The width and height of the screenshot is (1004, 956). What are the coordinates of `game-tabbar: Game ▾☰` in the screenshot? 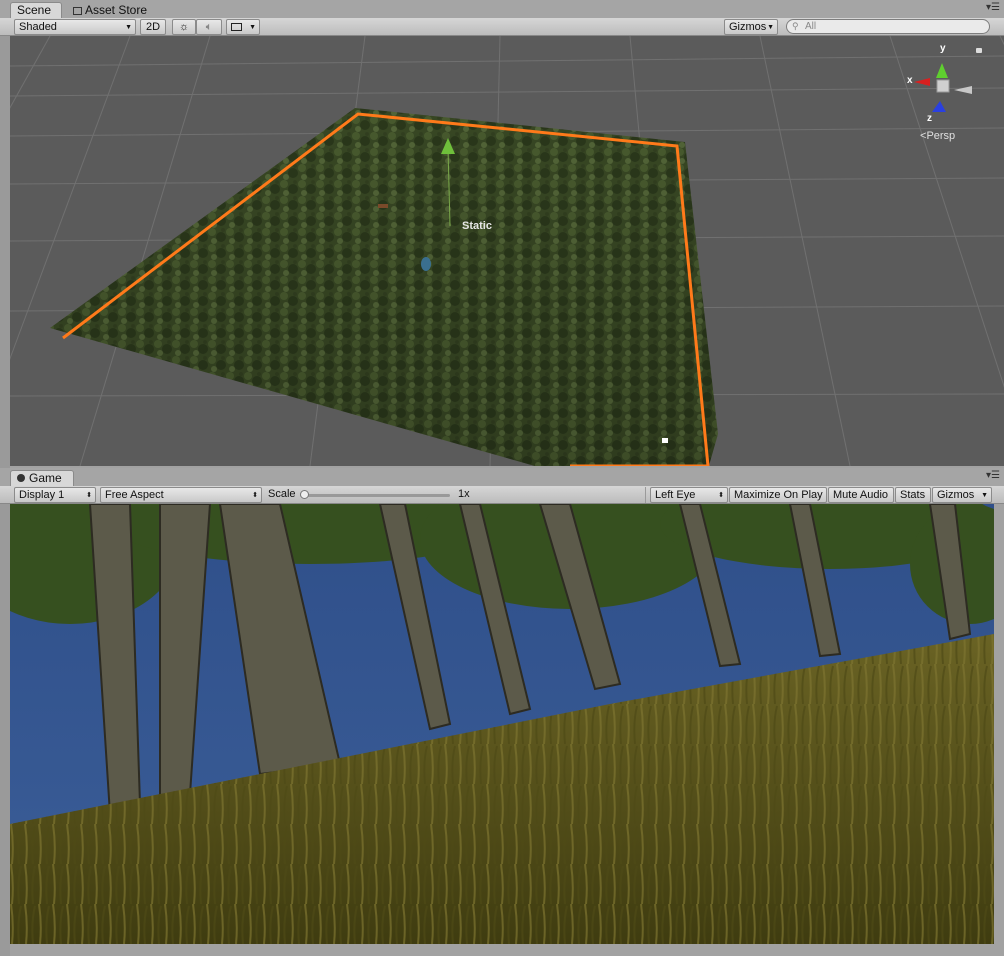 It's located at (502, 477).